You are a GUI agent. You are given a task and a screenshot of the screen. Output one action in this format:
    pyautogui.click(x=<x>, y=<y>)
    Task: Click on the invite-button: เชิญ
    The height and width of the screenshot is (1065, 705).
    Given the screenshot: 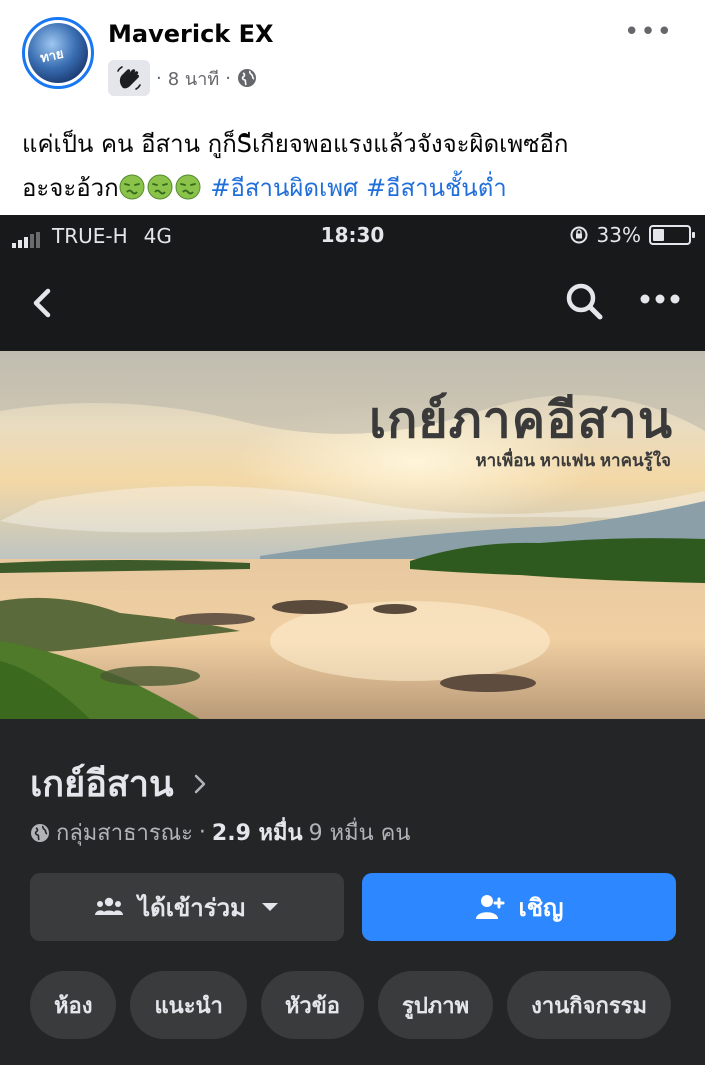 What is the action you would take?
    pyautogui.click(x=519, y=907)
    